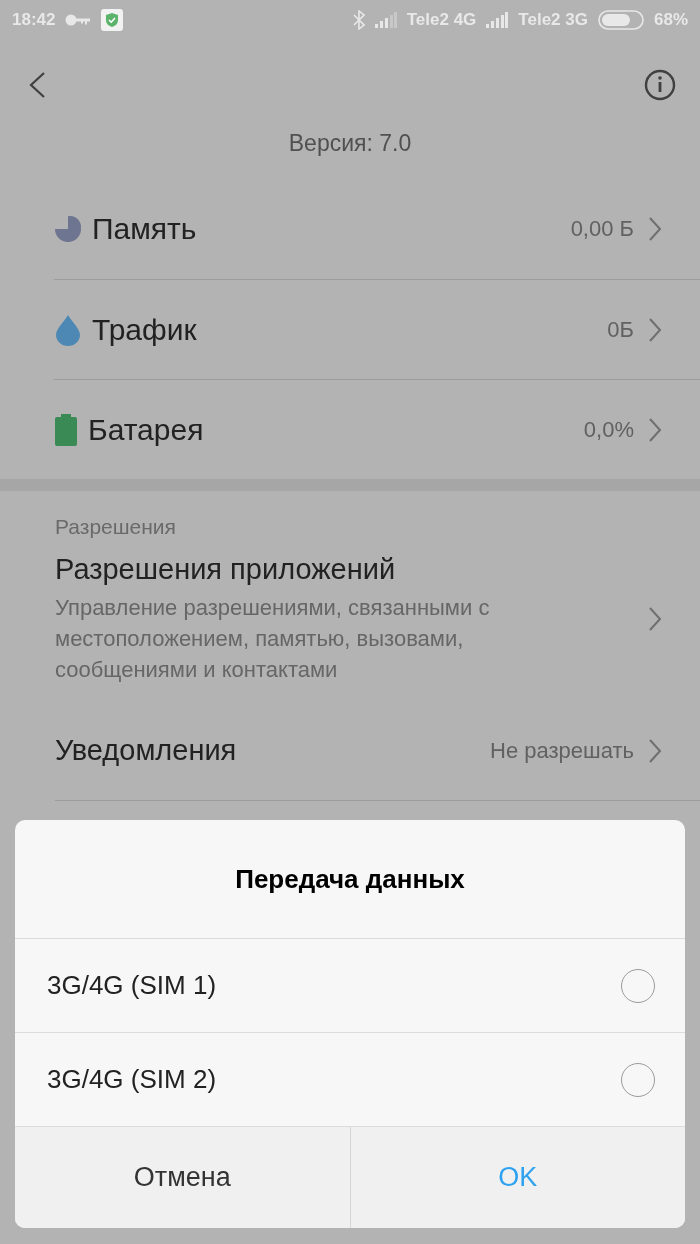 The width and height of the screenshot is (700, 1244). Describe the element at coordinates (78, 20) in the screenshot. I see `key-icon` at that location.